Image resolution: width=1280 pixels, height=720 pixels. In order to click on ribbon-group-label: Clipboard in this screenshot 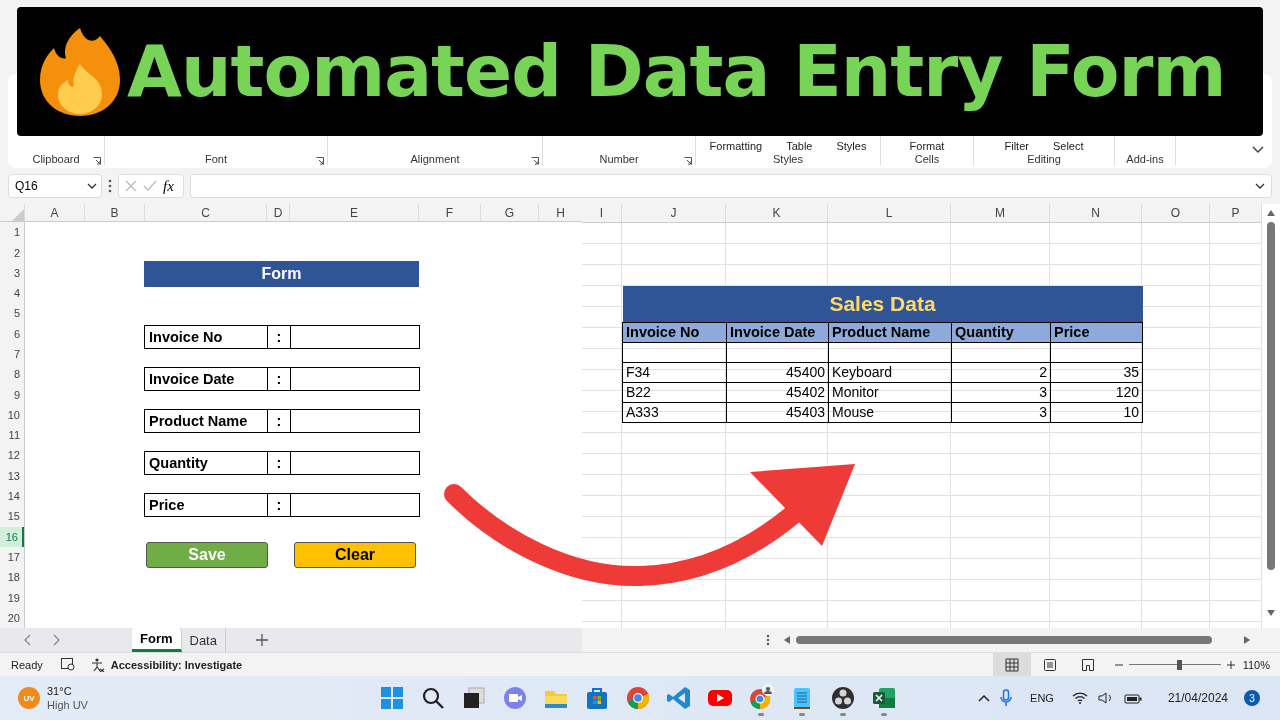, I will do `click(56, 159)`.